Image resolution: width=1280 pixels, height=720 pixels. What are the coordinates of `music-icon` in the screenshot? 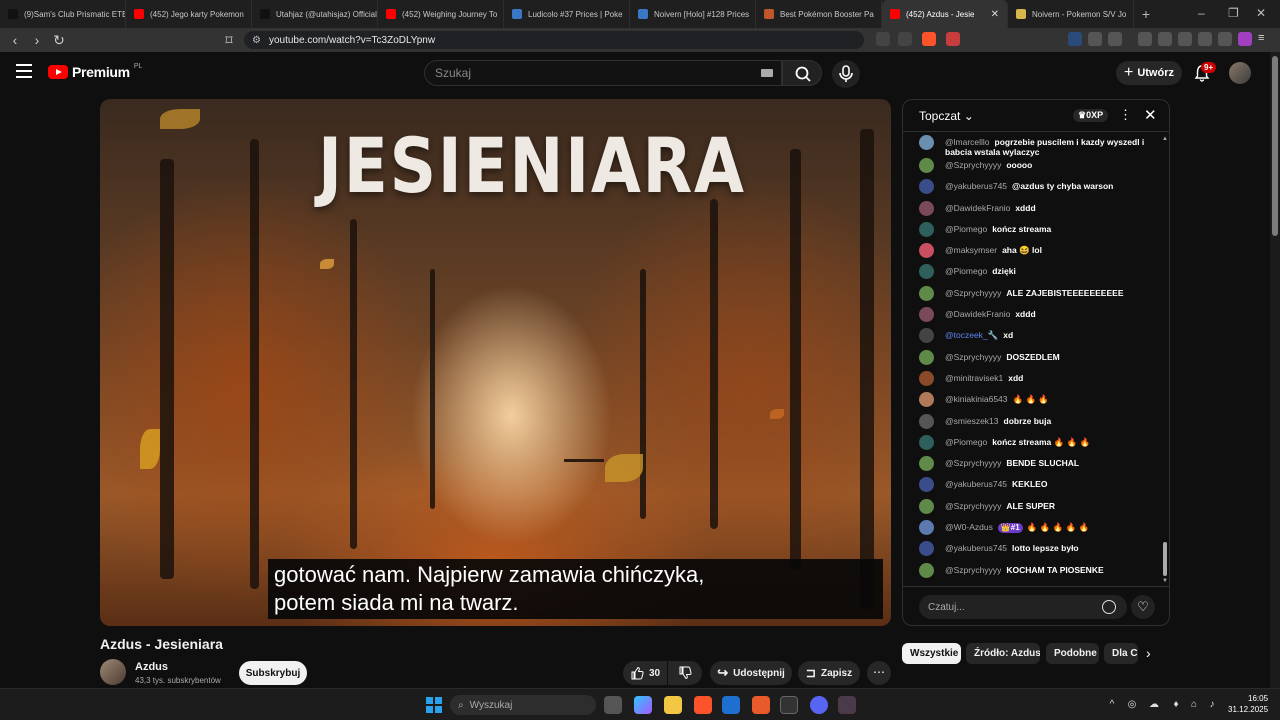 It's located at (1145, 39).